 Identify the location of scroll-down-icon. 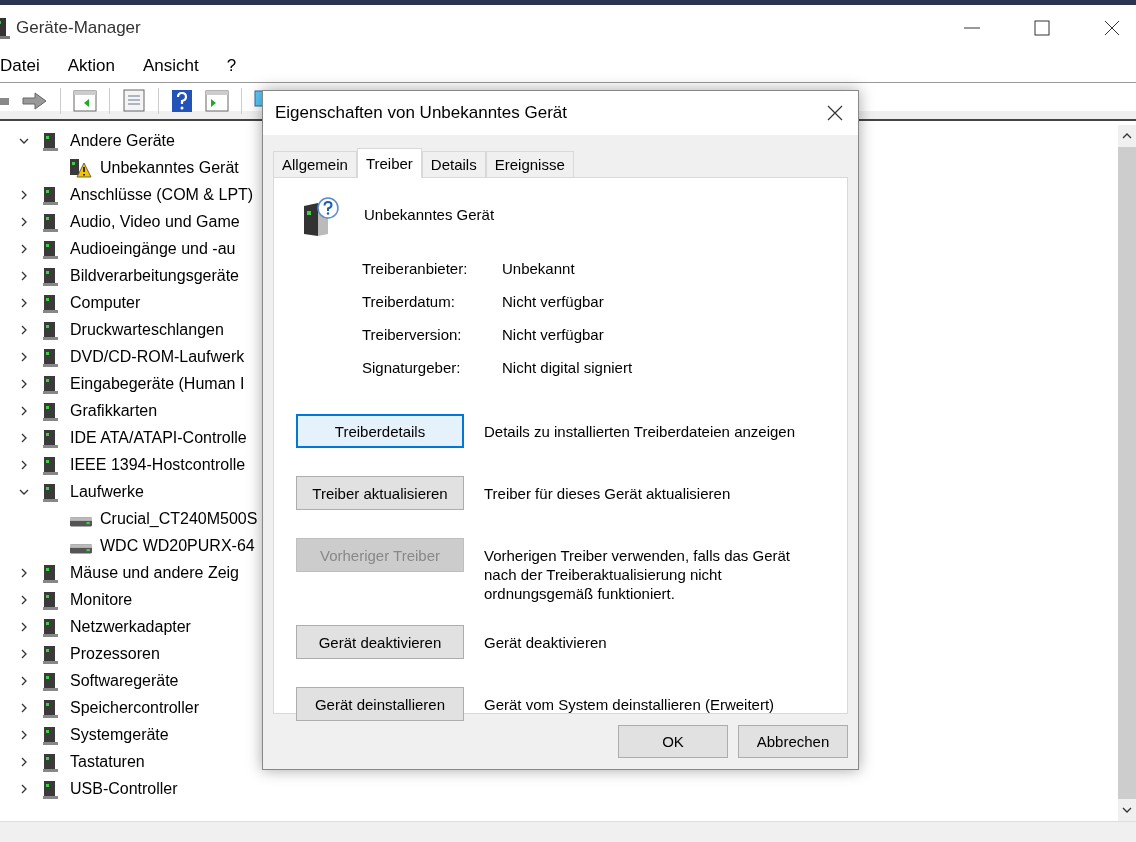
(1127, 810).